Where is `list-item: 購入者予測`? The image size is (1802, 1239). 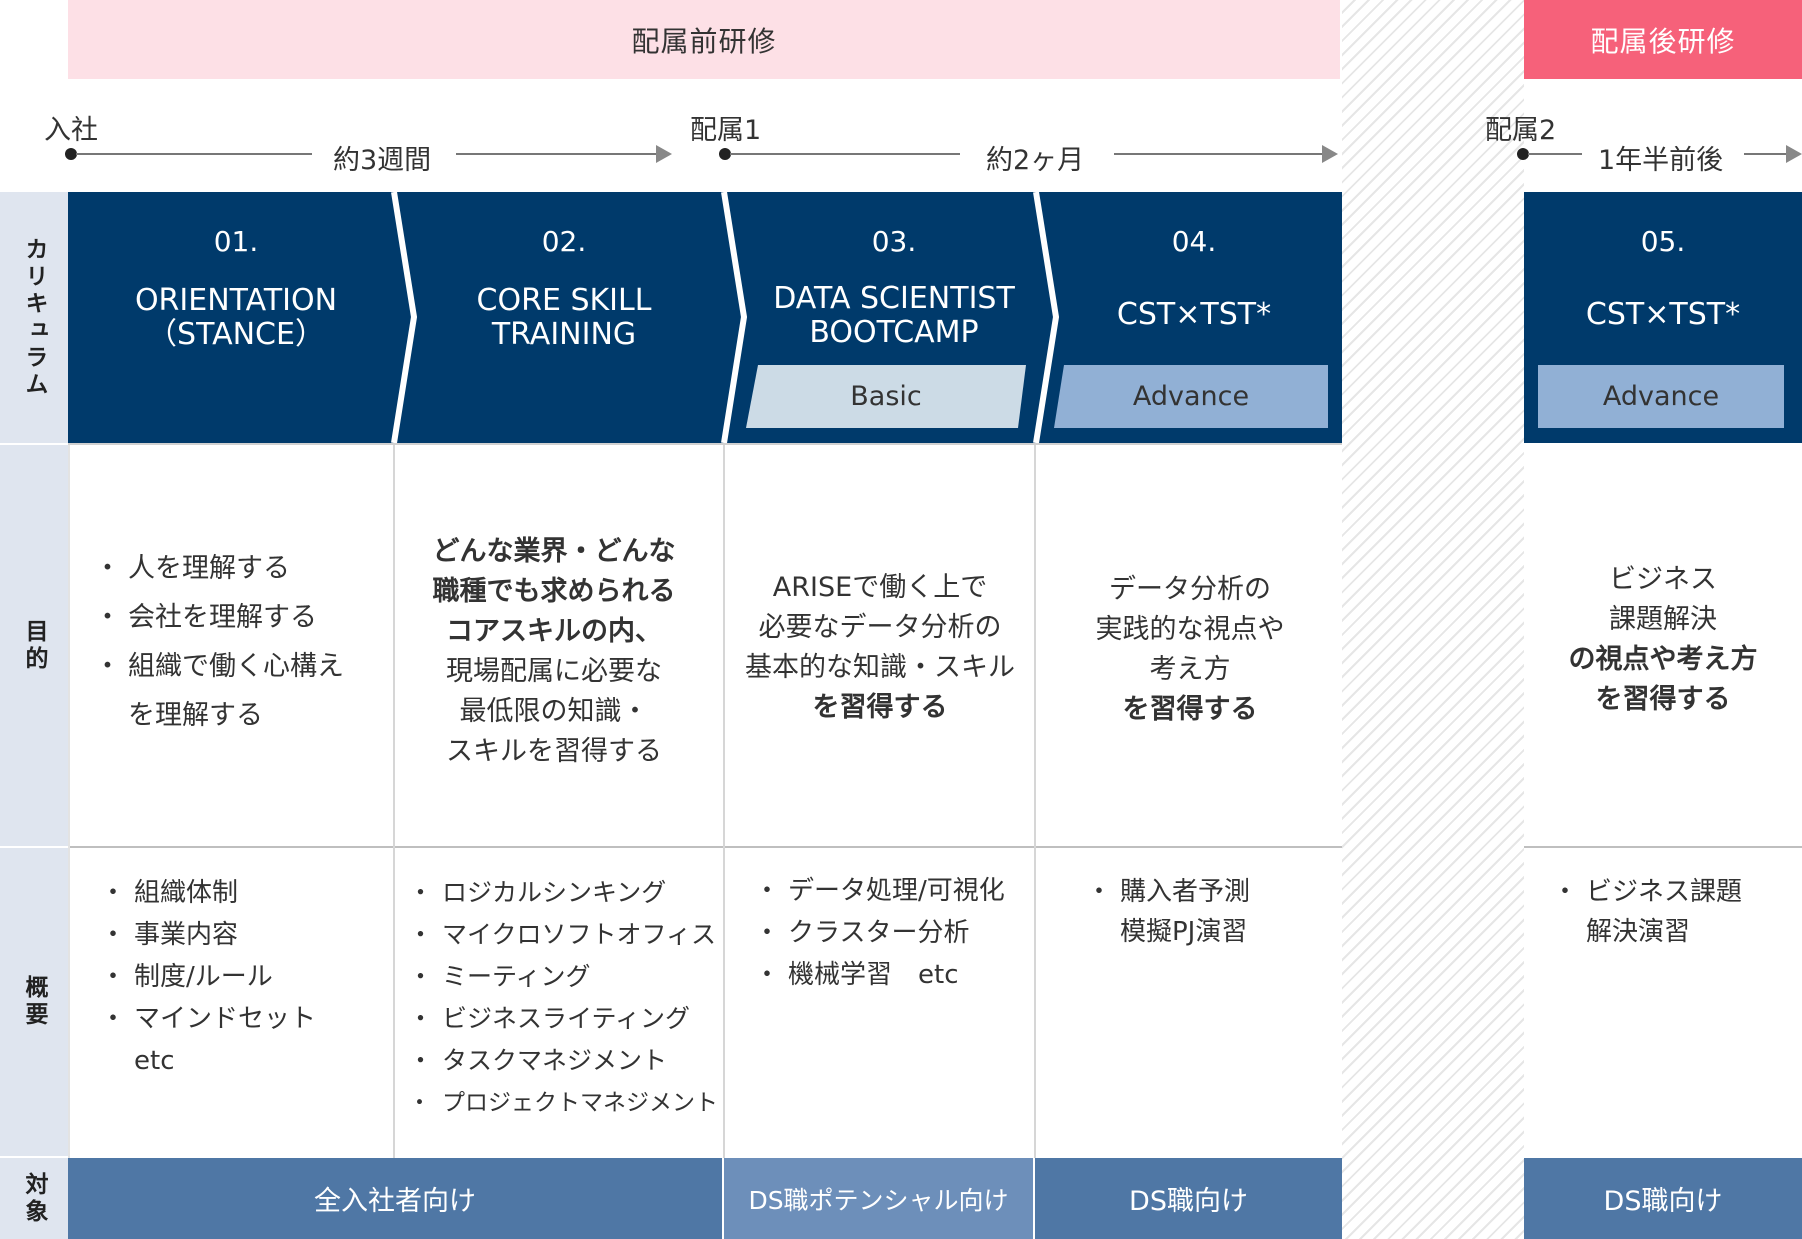 list-item: 購入者予測 is located at coordinates (1168, 892).